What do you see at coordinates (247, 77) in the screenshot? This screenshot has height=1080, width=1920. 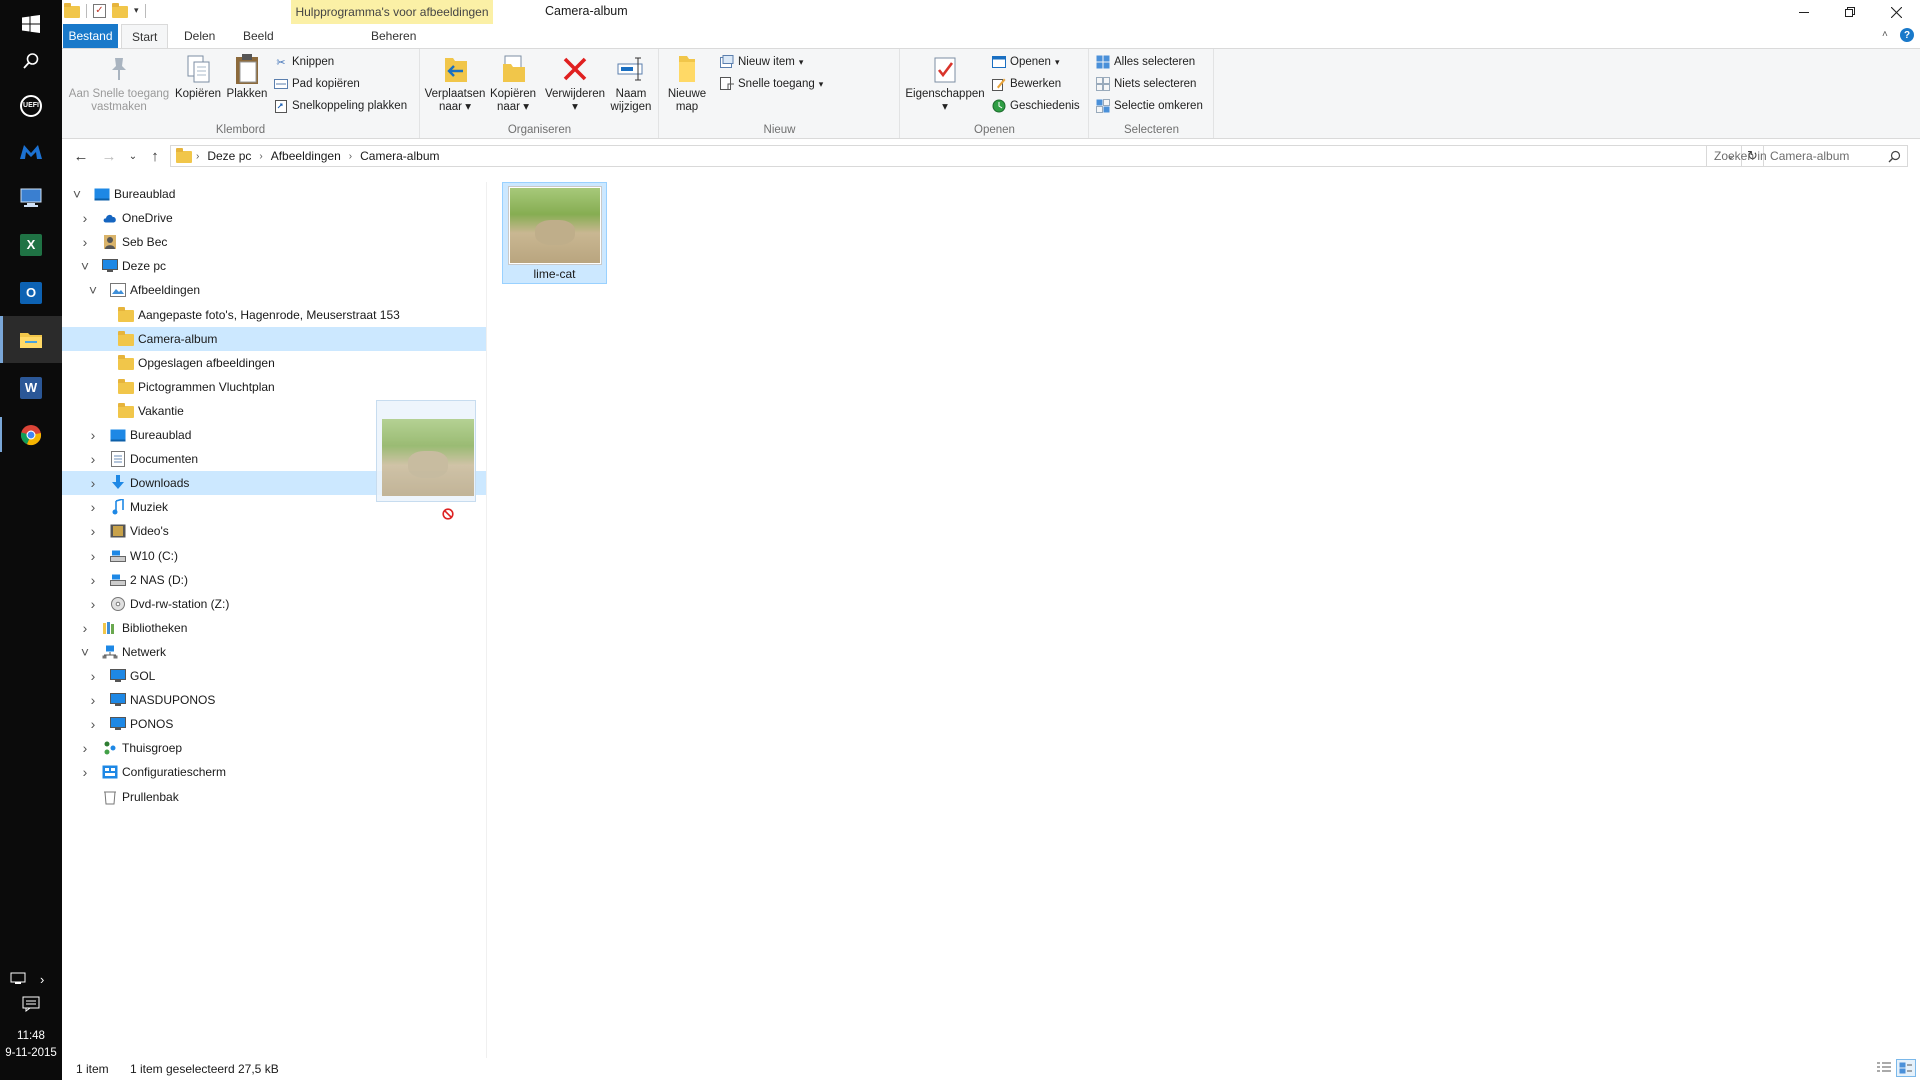 I see `paste-button: Plakken` at bounding box center [247, 77].